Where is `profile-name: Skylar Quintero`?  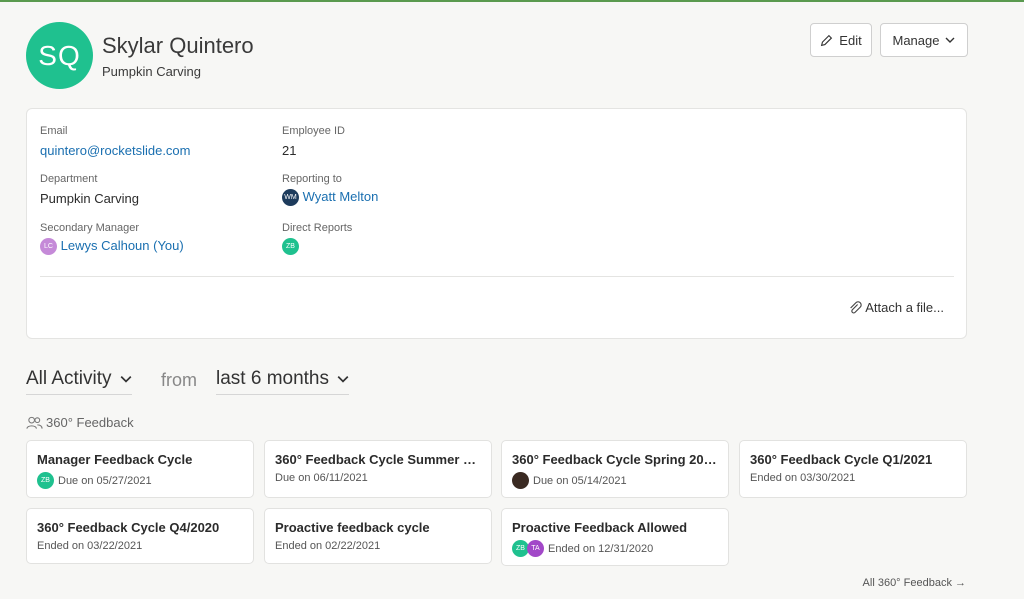
profile-name: Skylar Quintero is located at coordinates (178, 45).